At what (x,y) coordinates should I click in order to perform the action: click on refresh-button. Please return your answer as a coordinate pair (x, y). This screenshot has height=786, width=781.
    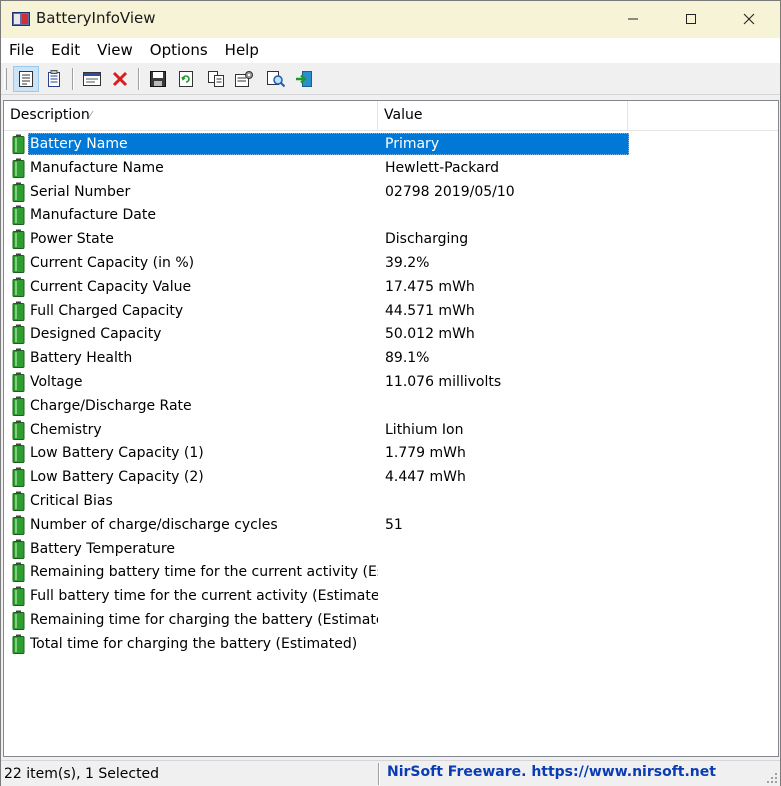
    Looking at the image, I should click on (186, 79).